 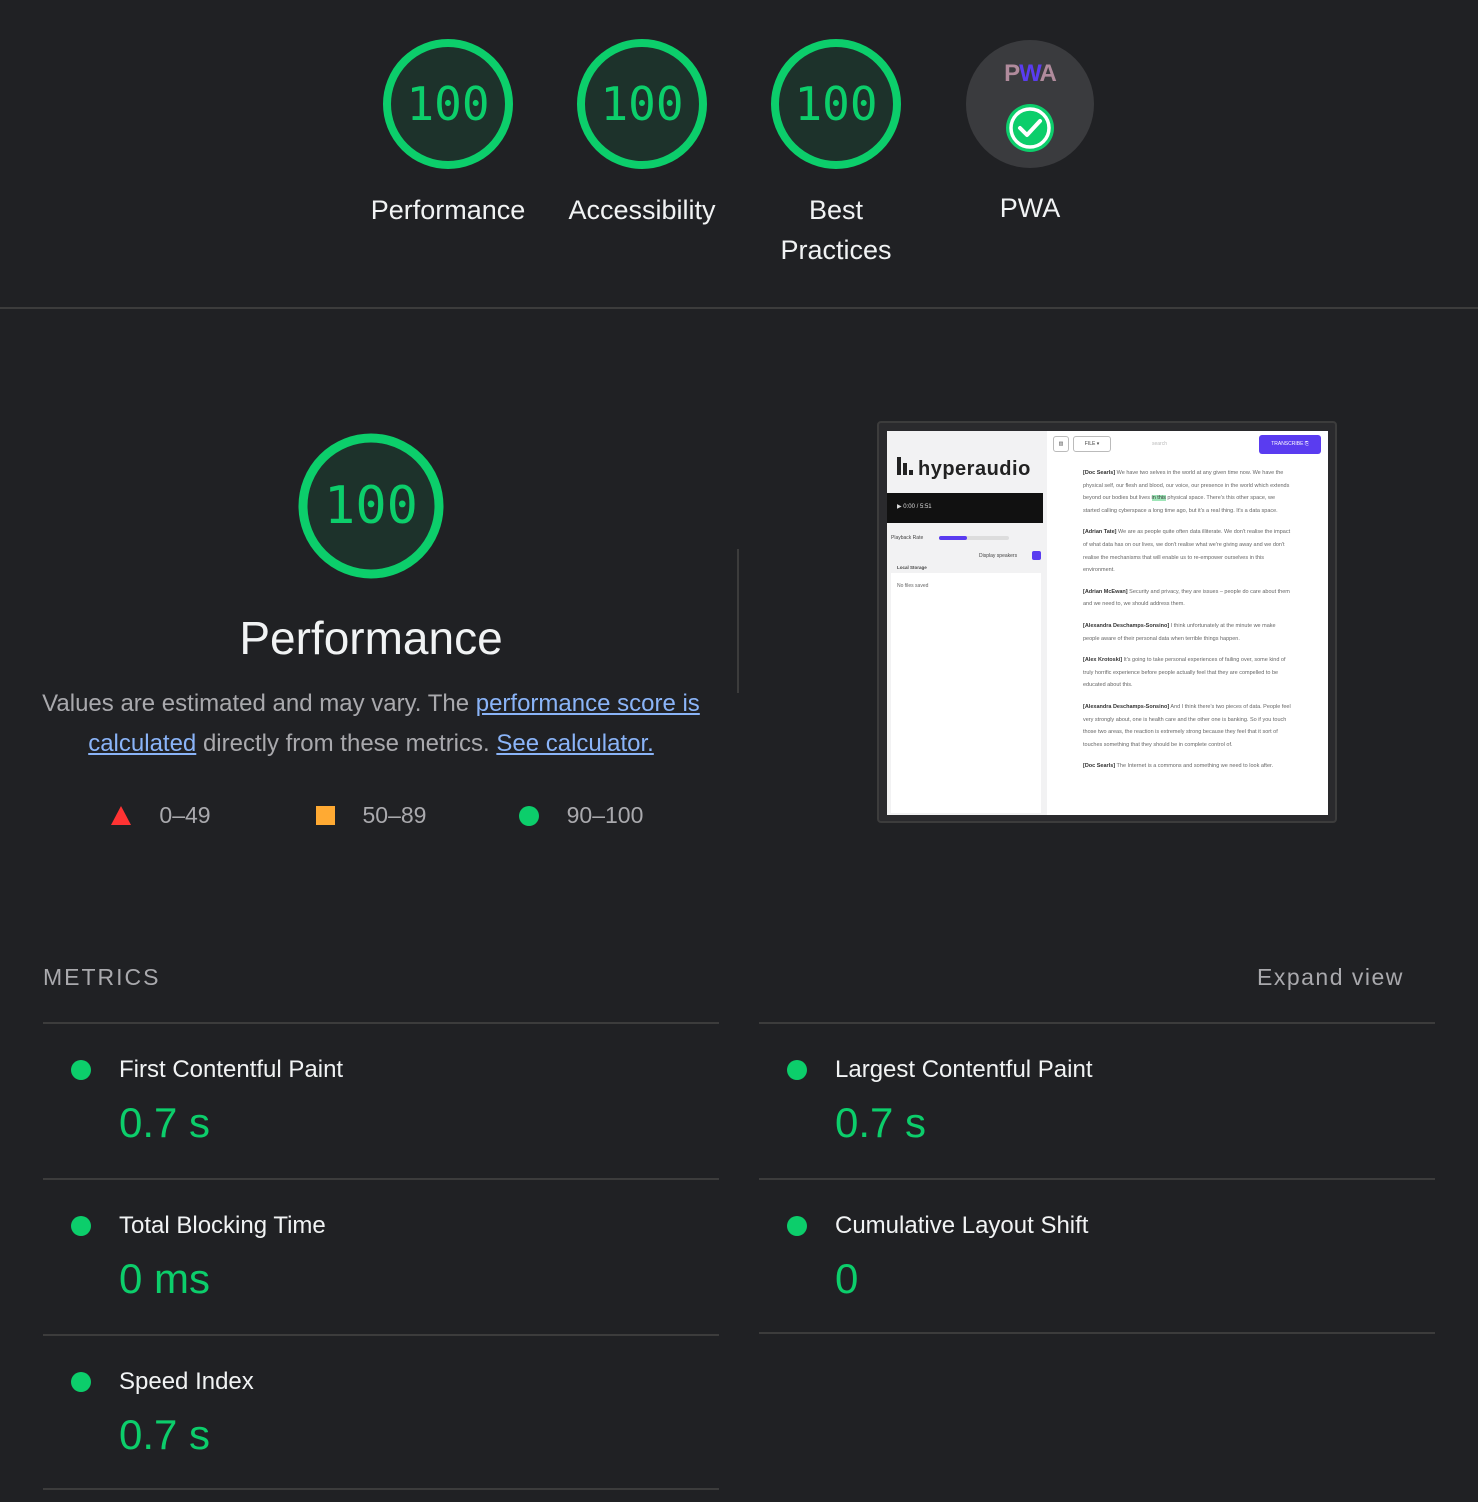 What do you see at coordinates (974, 469) in the screenshot?
I see `logo-text: hyperaudio` at bounding box center [974, 469].